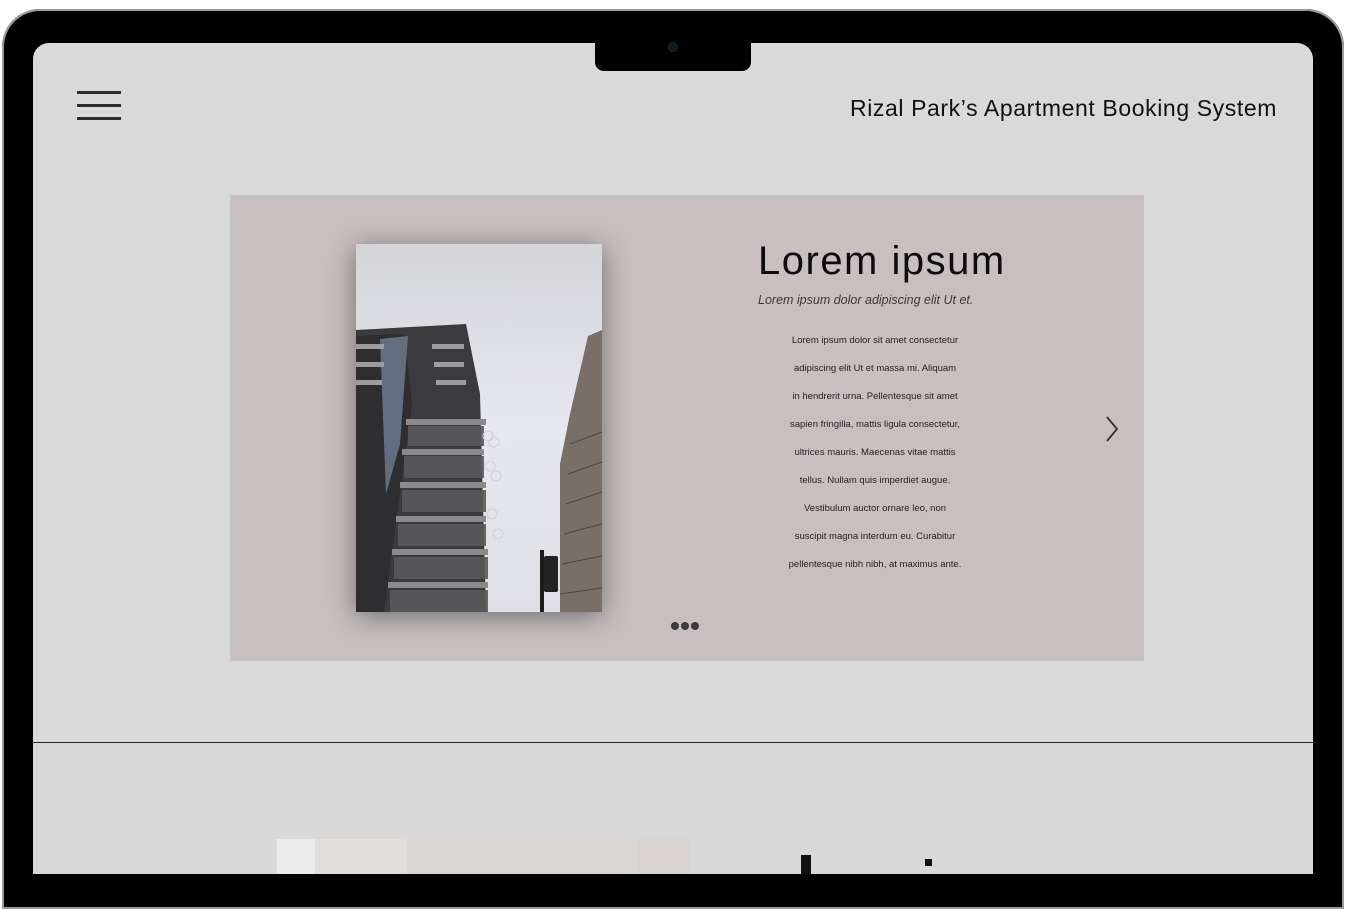 The image size is (1346, 909). Describe the element at coordinates (1063, 108) in the screenshot. I see `site-title: Rizal Park’s Apartment Booking System` at that location.